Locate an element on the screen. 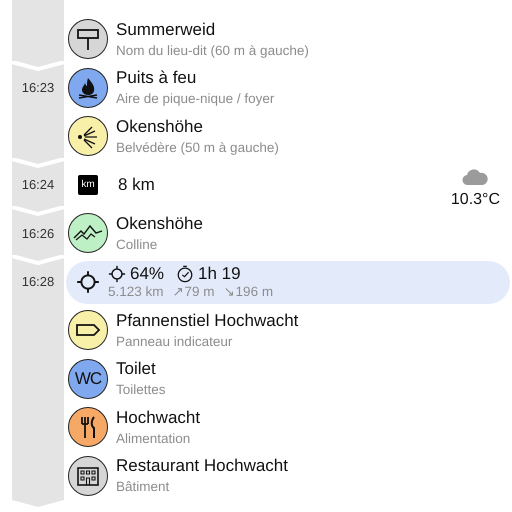 Image resolution: width=512 pixels, height=512 pixels. stat-value: ↗79 m is located at coordinates (193, 292).